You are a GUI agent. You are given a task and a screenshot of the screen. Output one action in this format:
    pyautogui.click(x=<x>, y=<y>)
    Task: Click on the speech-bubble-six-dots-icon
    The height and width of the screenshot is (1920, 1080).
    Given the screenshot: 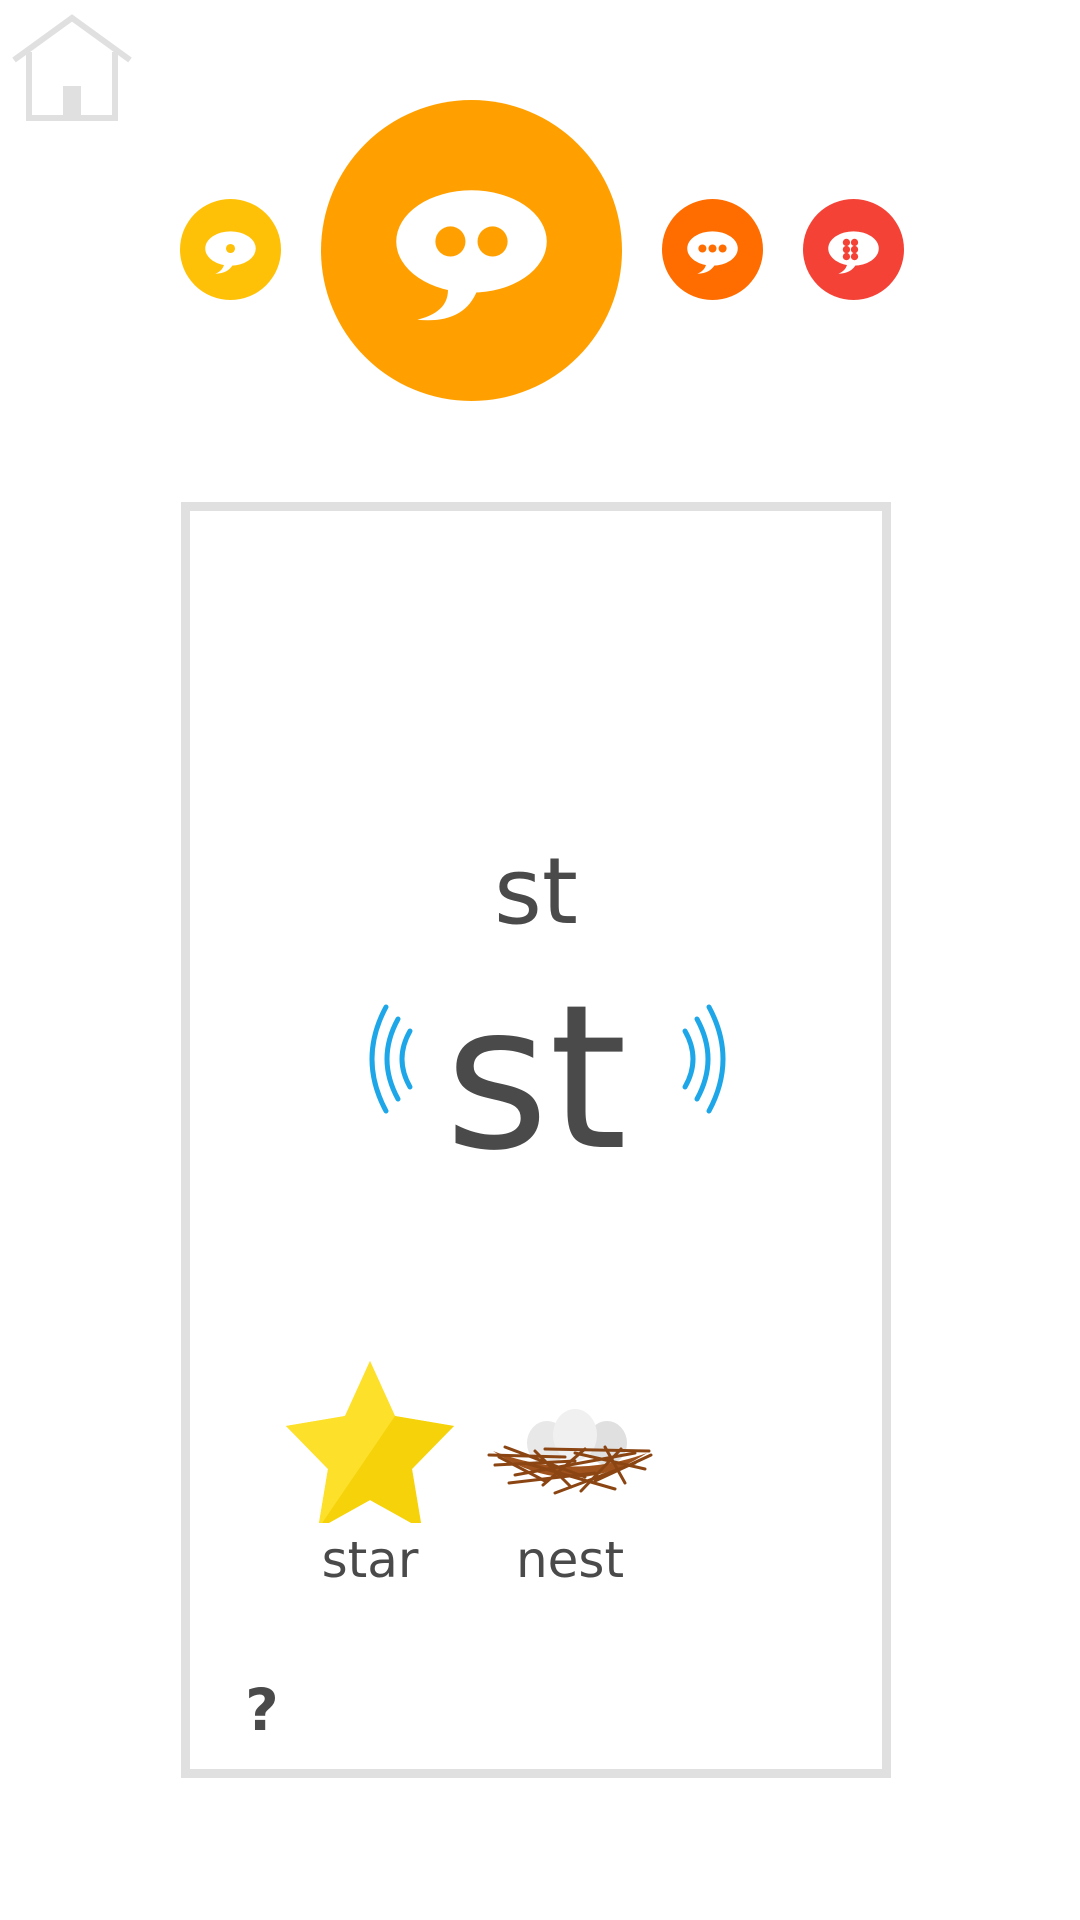 What is the action you would take?
    pyautogui.click(x=853, y=249)
    